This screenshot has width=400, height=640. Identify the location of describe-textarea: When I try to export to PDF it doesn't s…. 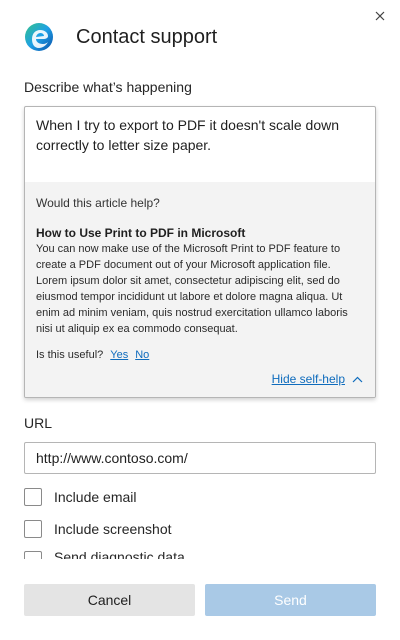
(200, 144).